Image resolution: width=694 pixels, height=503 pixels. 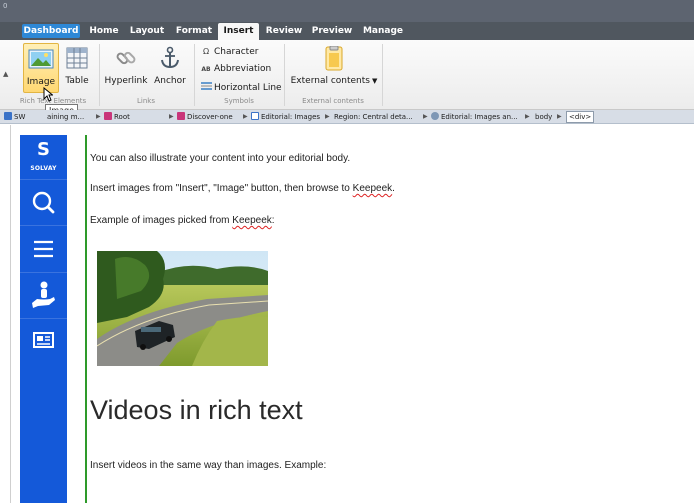 What do you see at coordinates (86, 319) in the screenshot?
I see `editable-region-border` at bounding box center [86, 319].